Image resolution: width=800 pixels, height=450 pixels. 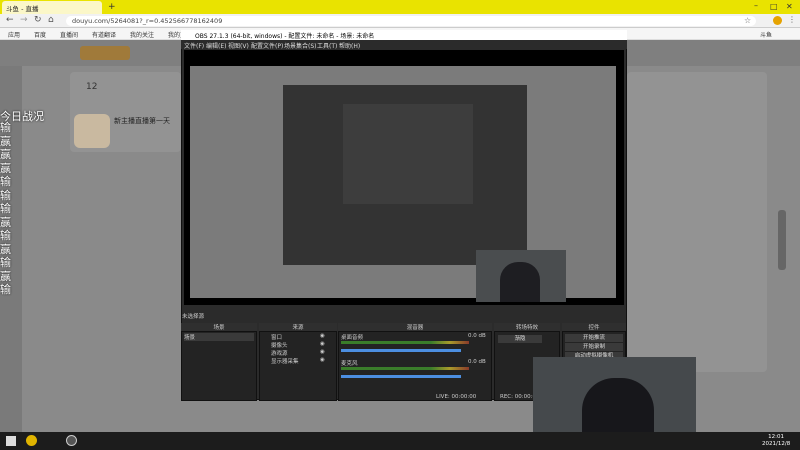 I want to click on menu-tools: 工具(T), so click(x=327, y=45).